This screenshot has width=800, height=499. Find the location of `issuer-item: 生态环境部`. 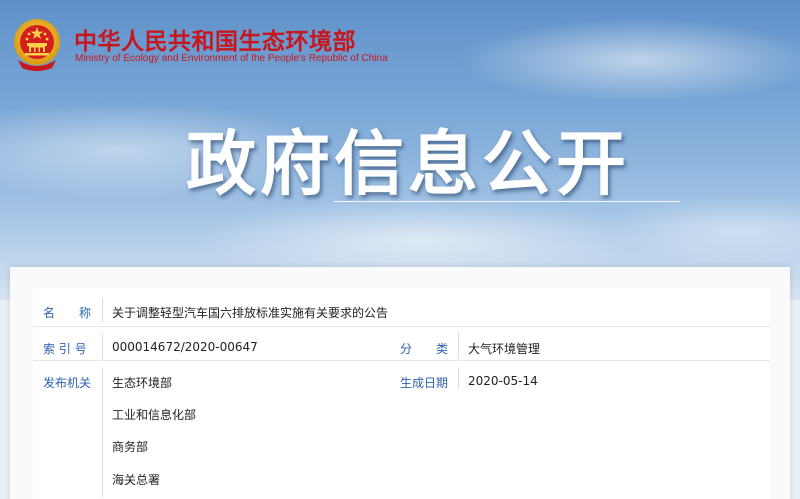

issuer-item: 生态环境部 is located at coordinates (142, 383).